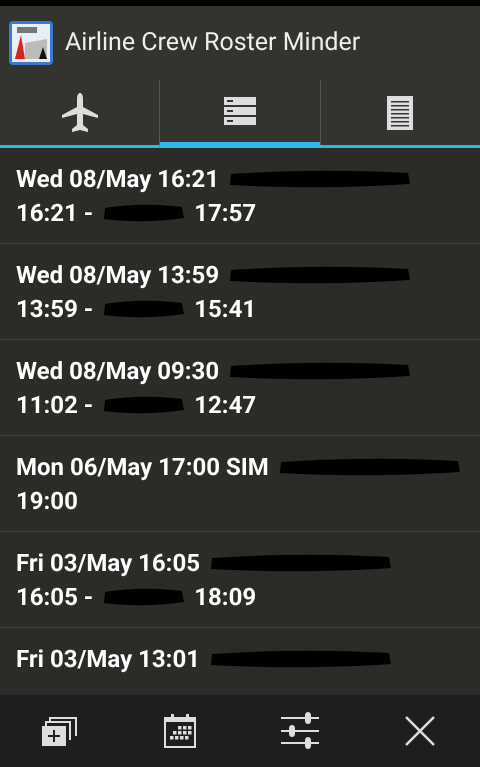 This screenshot has height=767, width=480. What do you see at coordinates (108, 659) in the screenshot?
I see `duty-header: Fri 03/May 13:01` at bounding box center [108, 659].